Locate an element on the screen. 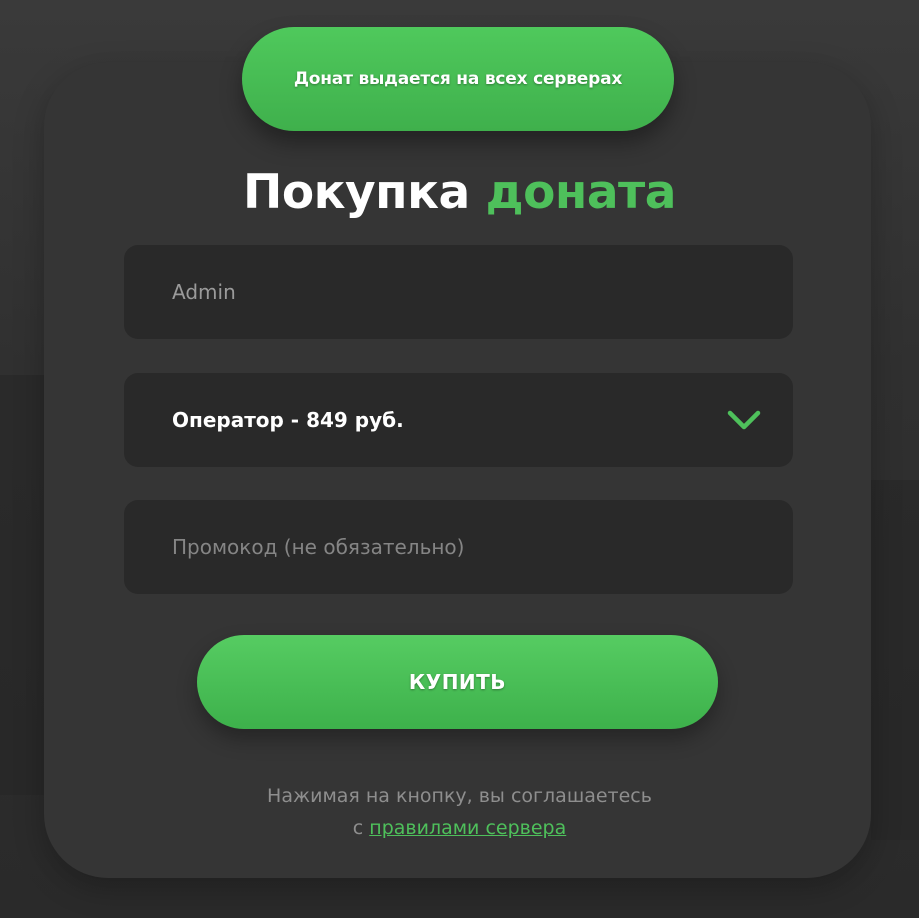 Image resolution: width=919 pixels, height=918 pixels. buy-button: КУПИТЬ is located at coordinates (457, 682).